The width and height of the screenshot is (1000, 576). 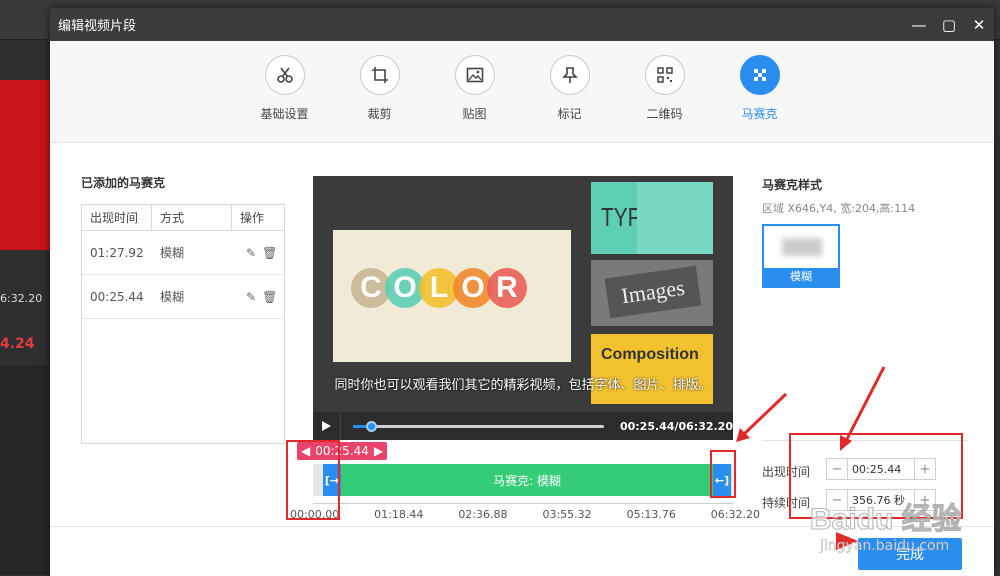 I want to click on list-item: 00:25.44 模糊 ✎ 🗑, so click(x=183, y=297).